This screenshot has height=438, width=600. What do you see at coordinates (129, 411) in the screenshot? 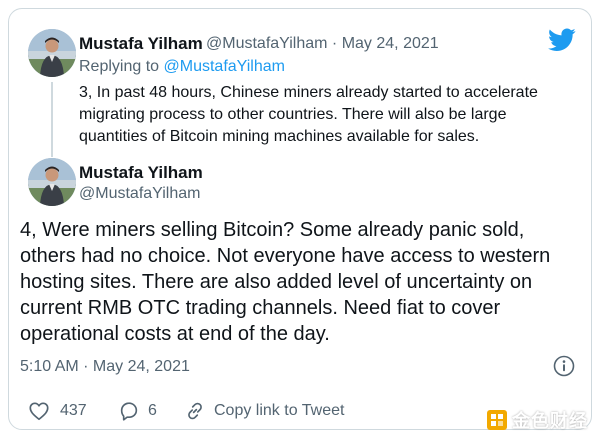
I see `reply-icon` at bounding box center [129, 411].